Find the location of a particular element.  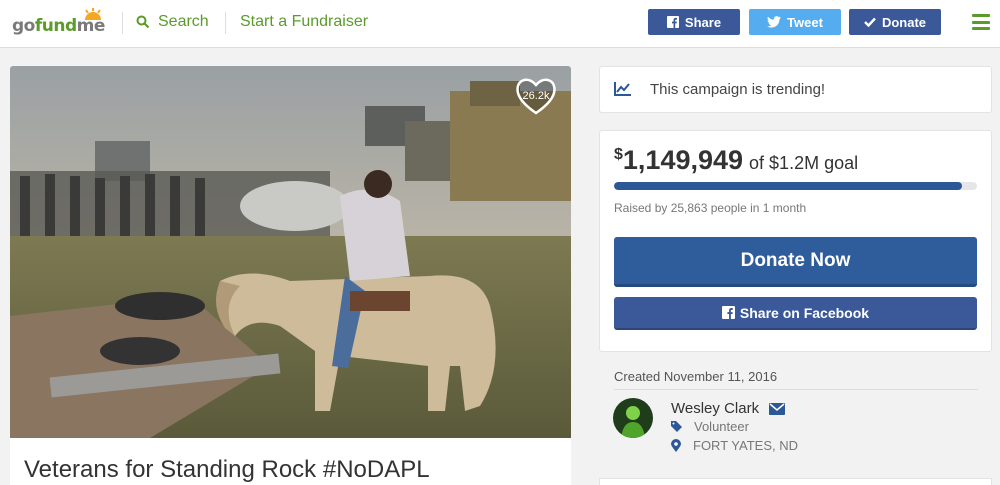

envelope-icon is located at coordinates (777, 408).